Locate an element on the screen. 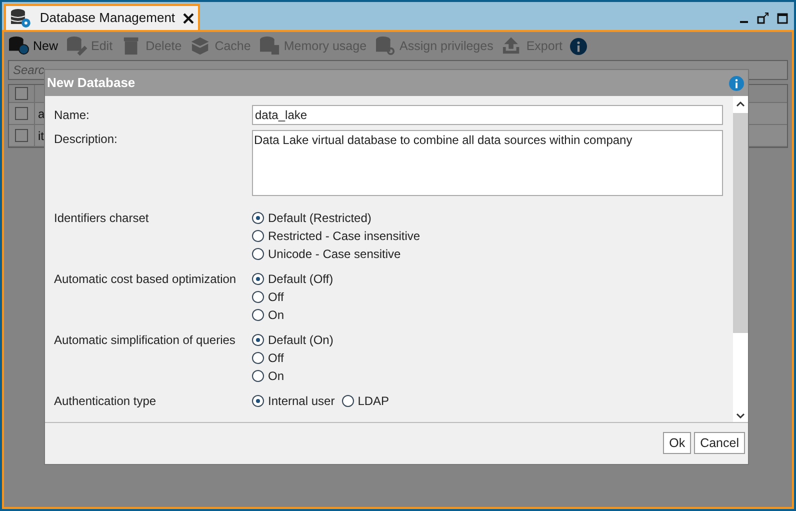 The width and height of the screenshot is (796, 511). database-page-icon is located at coordinates (269, 46).